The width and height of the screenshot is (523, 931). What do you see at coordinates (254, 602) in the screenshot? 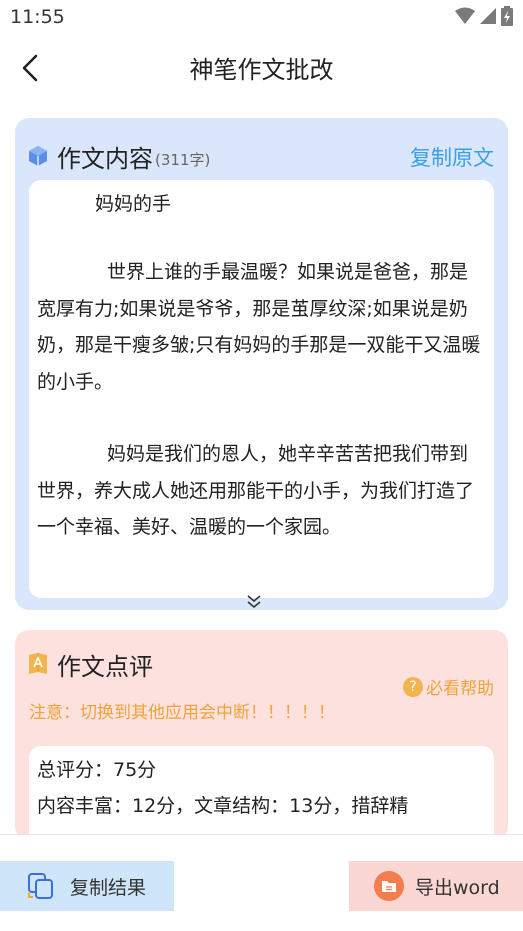
I see `double-chevron-down-icon` at bounding box center [254, 602].